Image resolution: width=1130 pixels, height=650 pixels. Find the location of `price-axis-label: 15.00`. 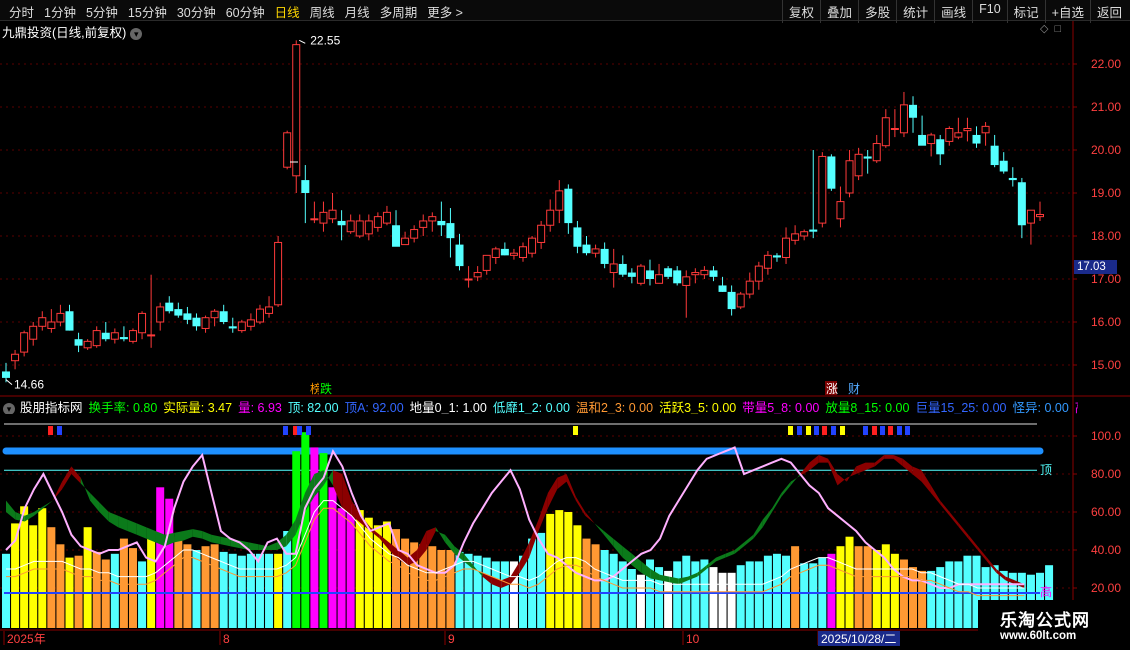

price-axis-label: 15.00 is located at coordinates (1106, 365).